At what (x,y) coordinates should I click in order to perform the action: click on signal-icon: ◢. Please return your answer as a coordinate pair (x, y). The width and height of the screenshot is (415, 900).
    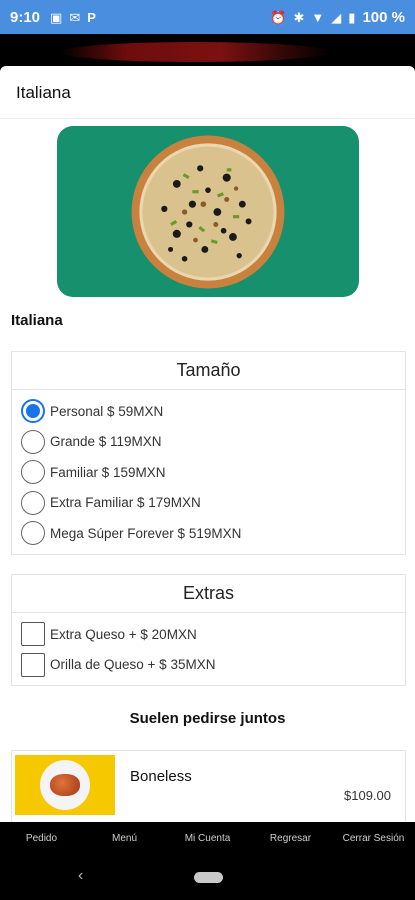
    Looking at the image, I should click on (336, 17).